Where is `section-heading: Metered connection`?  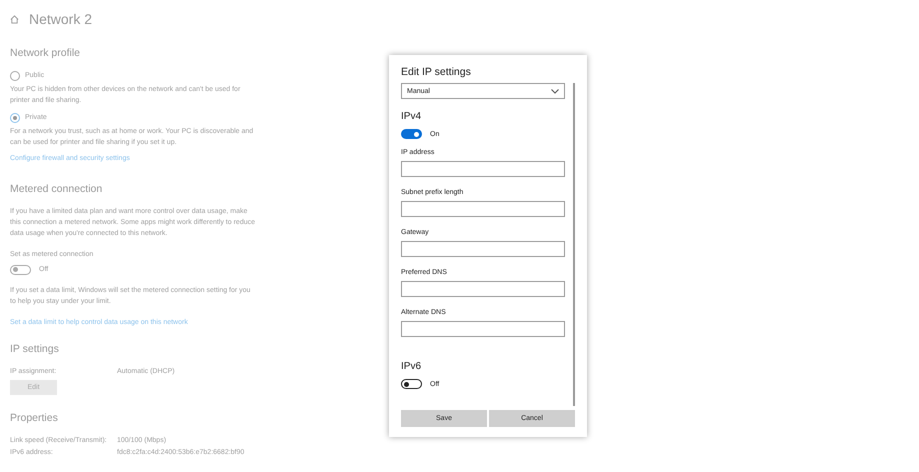 section-heading: Metered connection is located at coordinates (57, 189).